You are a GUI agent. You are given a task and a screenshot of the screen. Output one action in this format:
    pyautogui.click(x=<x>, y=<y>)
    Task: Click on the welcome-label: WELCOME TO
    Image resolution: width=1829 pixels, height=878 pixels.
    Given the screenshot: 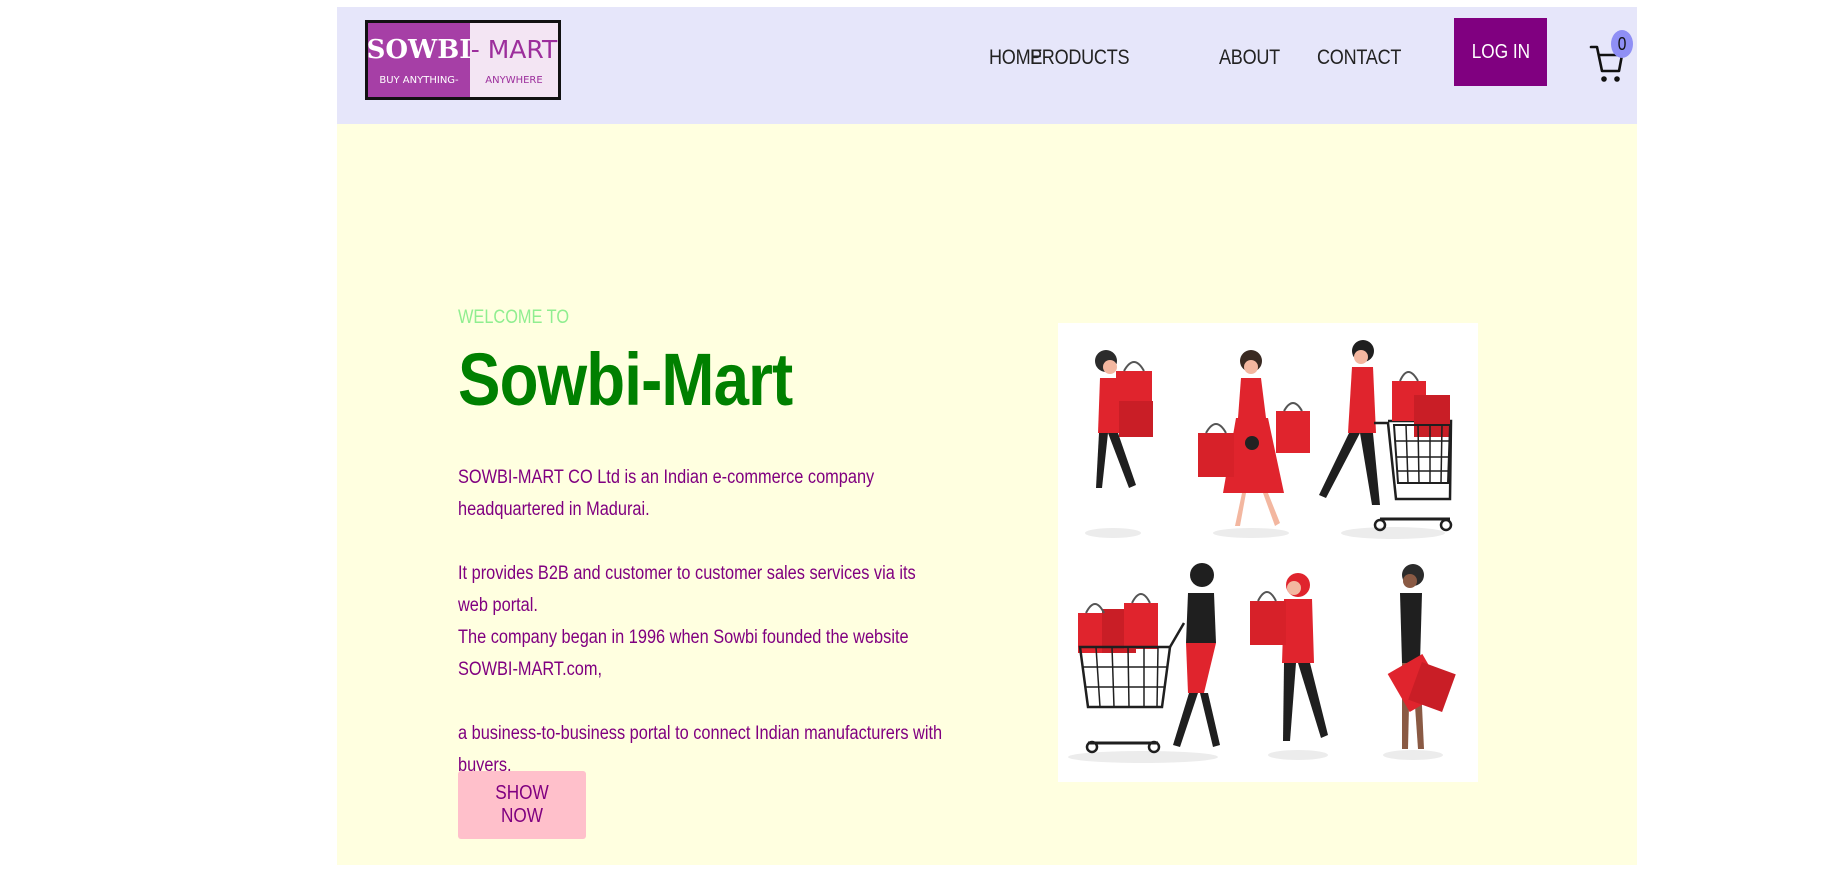 What is the action you would take?
    pyautogui.click(x=514, y=317)
    